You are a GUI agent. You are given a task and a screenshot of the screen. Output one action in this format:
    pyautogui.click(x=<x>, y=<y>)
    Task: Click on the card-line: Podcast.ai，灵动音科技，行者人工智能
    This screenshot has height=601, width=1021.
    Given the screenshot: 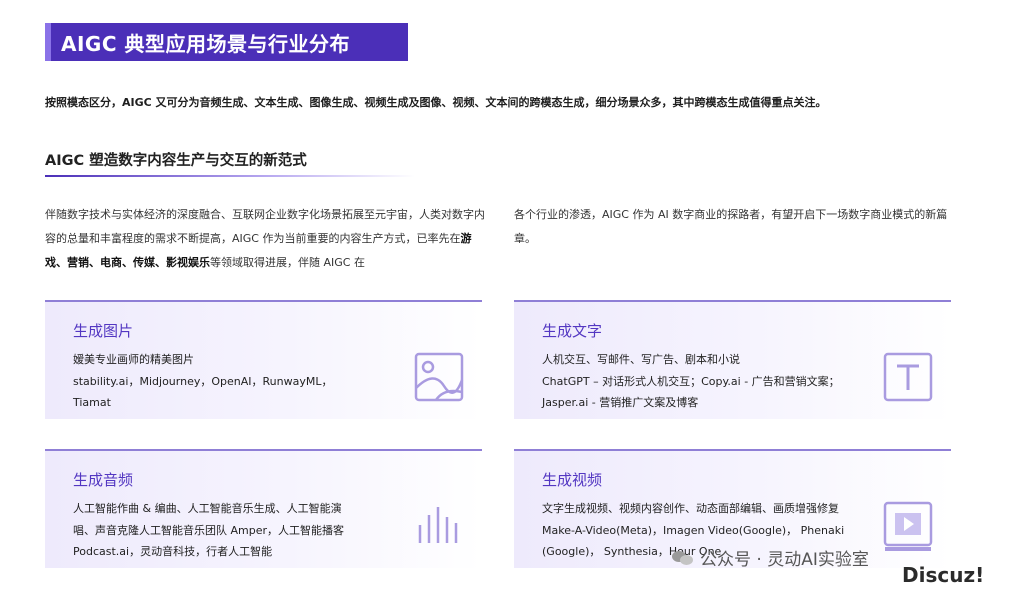 What is the action you would take?
    pyautogui.click(x=173, y=551)
    